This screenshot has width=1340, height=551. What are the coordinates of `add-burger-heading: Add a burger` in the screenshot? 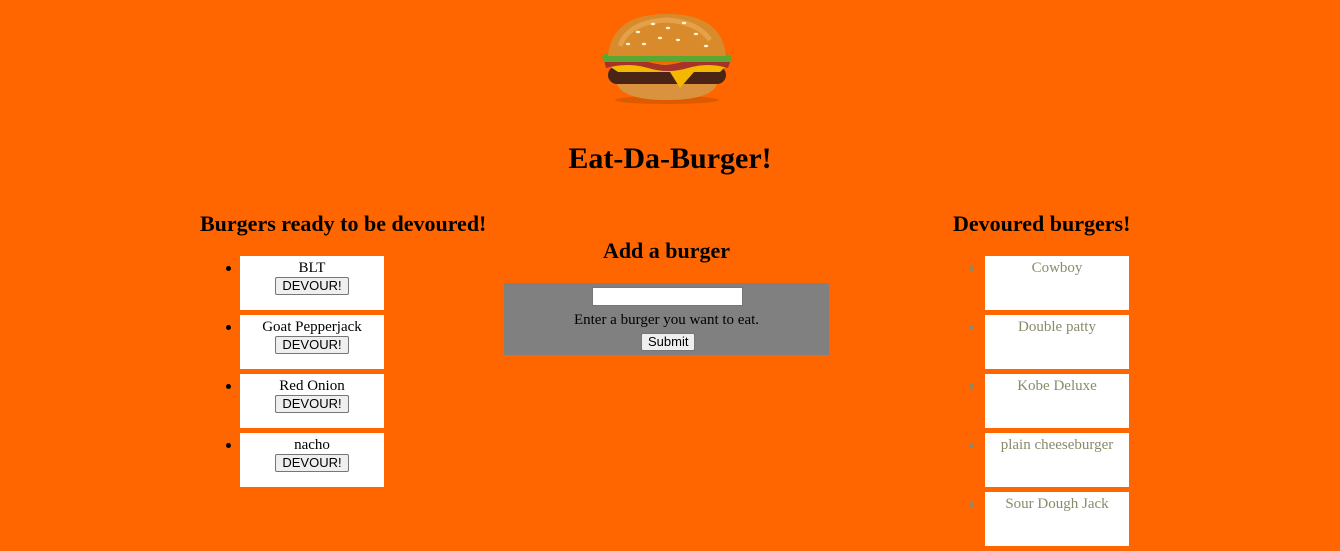 It's located at (666, 250).